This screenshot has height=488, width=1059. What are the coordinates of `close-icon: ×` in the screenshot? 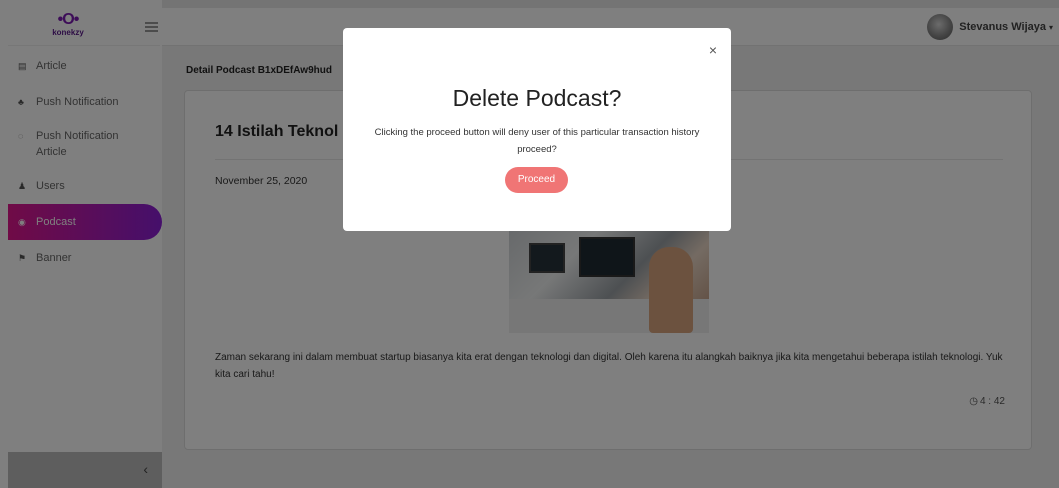 It's located at (713, 50).